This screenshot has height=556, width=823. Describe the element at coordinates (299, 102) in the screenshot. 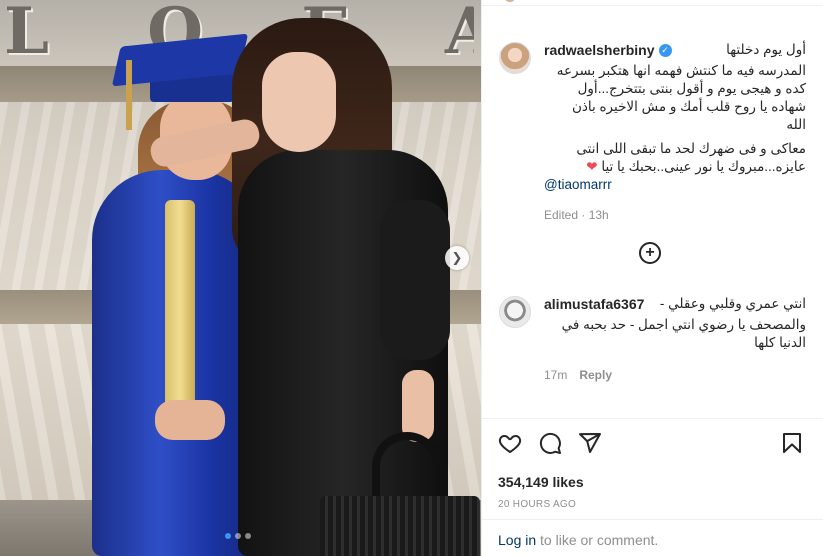

I see `woman-face` at that location.